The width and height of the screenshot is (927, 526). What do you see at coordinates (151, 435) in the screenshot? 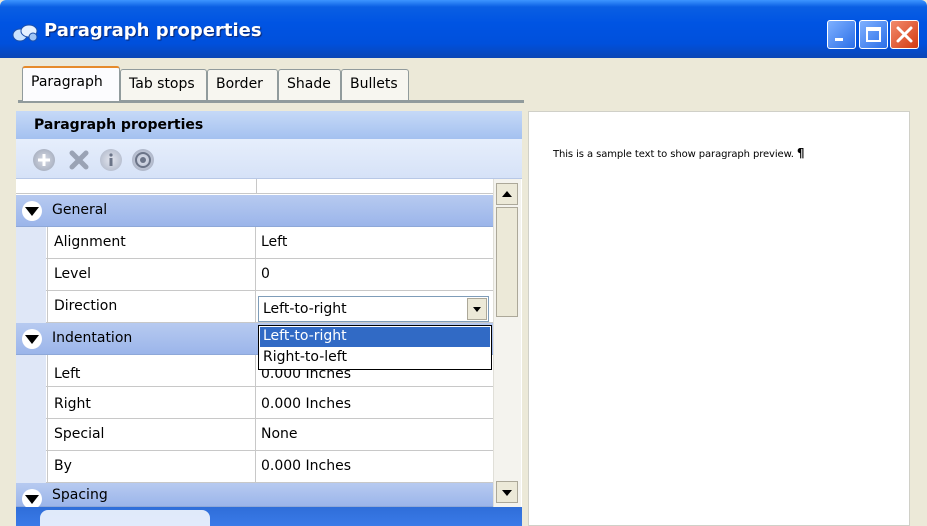
I see `property-name: Special` at bounding box center [151, 435].